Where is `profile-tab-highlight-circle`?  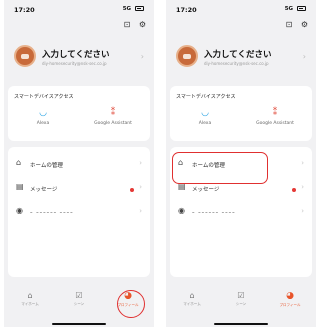 profile-tab-highlight-circle is located at coordinates (131, 304).